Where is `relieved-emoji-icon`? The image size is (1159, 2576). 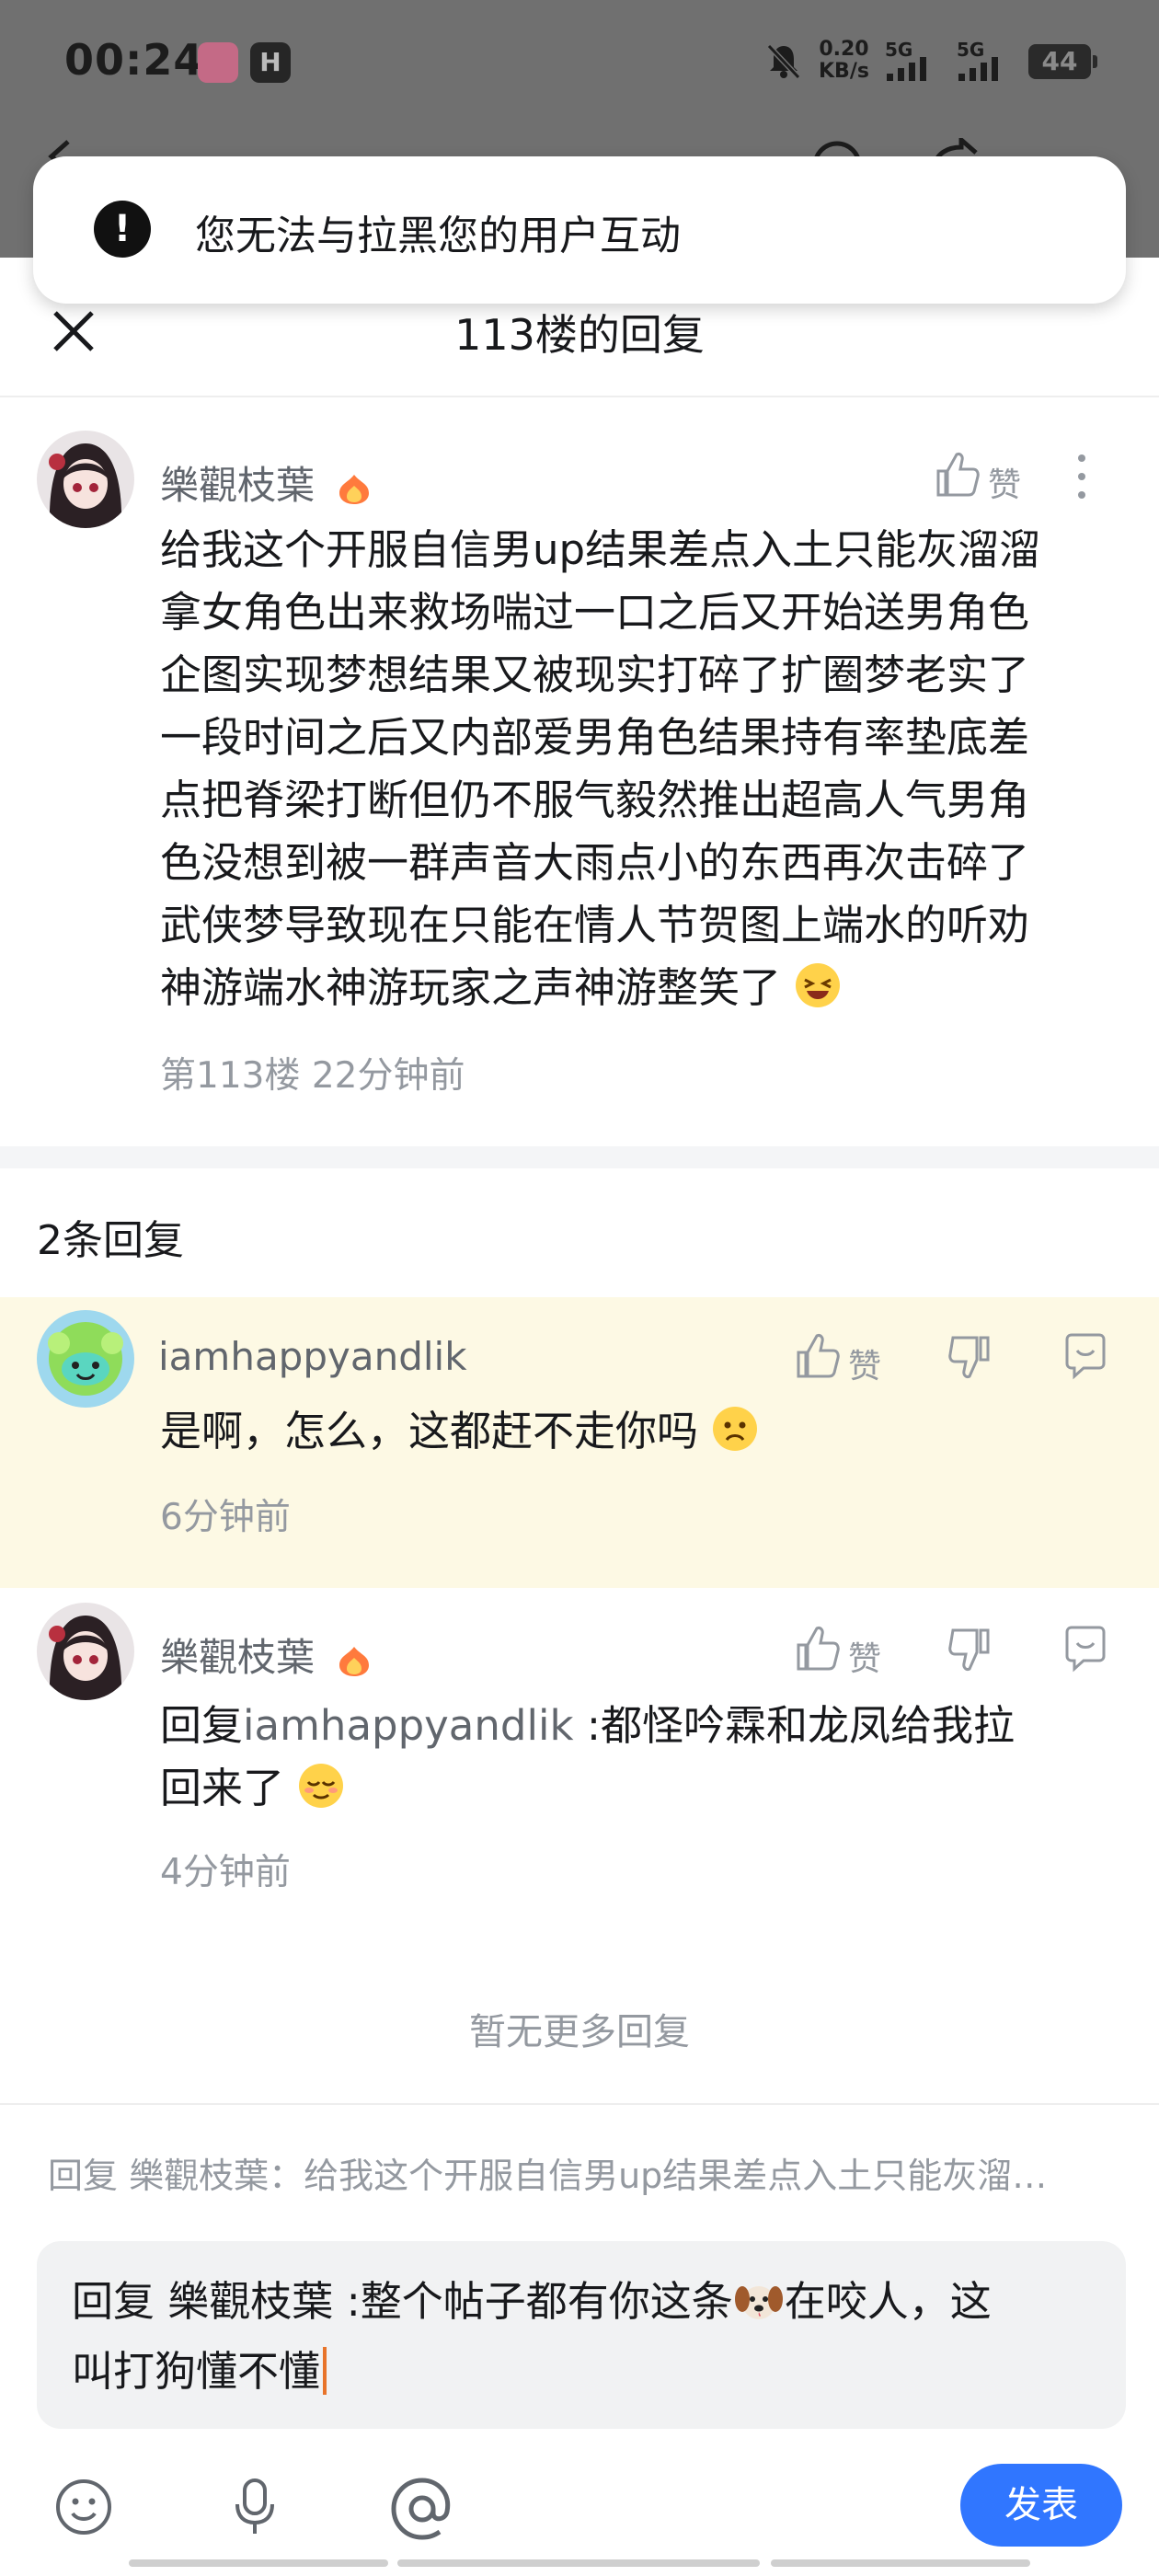 relieved-emoji-icon is located at coordinates (321, 1786).